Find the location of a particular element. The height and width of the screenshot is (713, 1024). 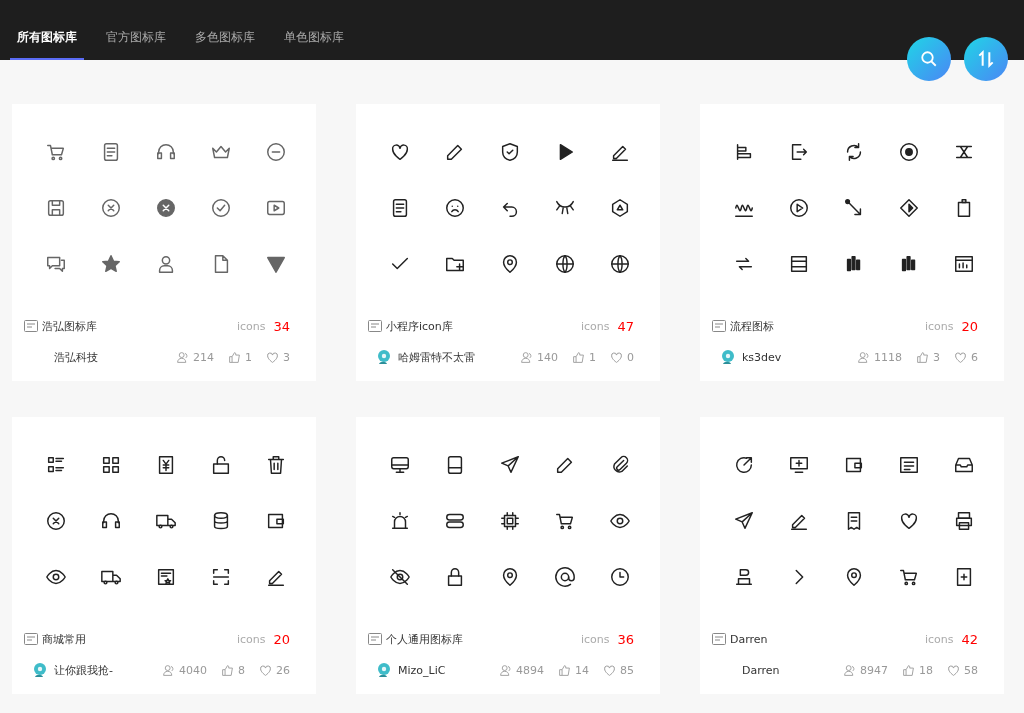

like-count: 8 is located at coordinates (241, 670).